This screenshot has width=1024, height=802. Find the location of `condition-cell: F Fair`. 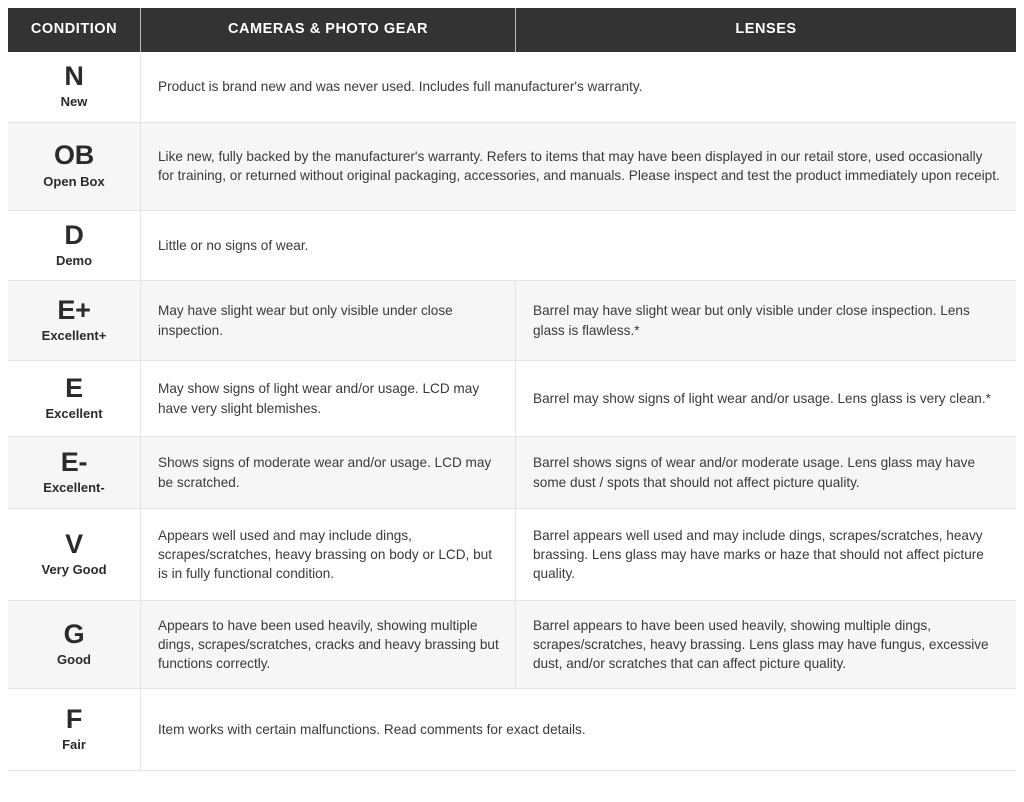

condition-cell: F Fair is located at coordinates (74, 730).